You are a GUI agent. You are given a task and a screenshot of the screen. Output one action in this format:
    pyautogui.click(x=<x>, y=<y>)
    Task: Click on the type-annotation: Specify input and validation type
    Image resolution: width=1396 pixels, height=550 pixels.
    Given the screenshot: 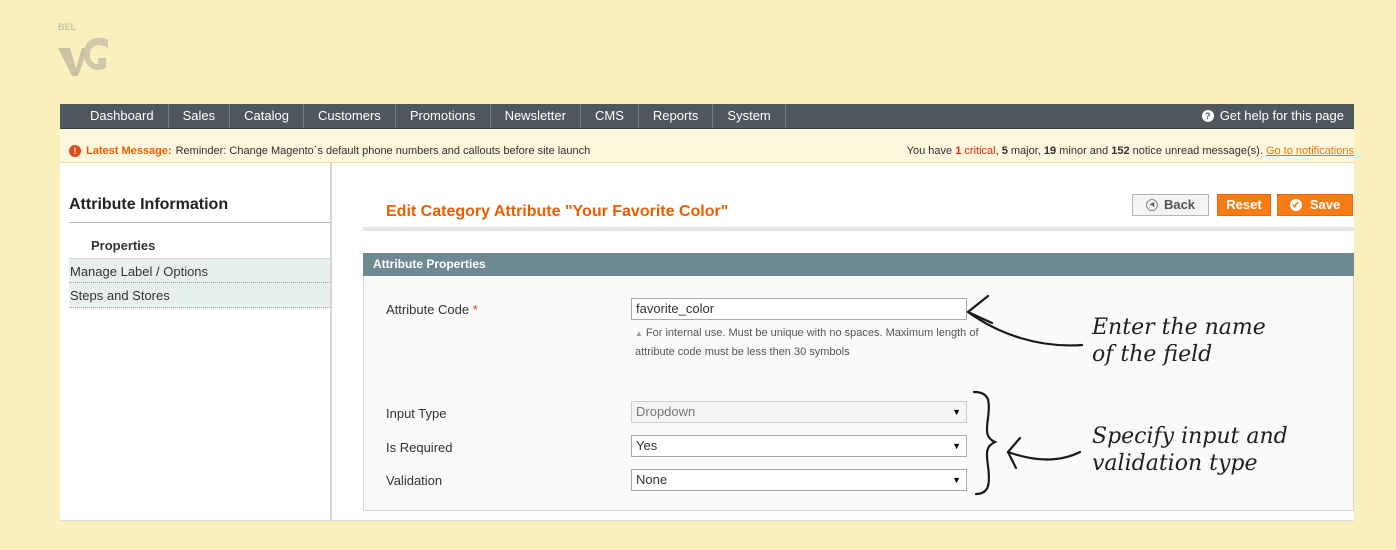 What is the action you would take?
    pyautogui.click(x=1190, y=450)
    